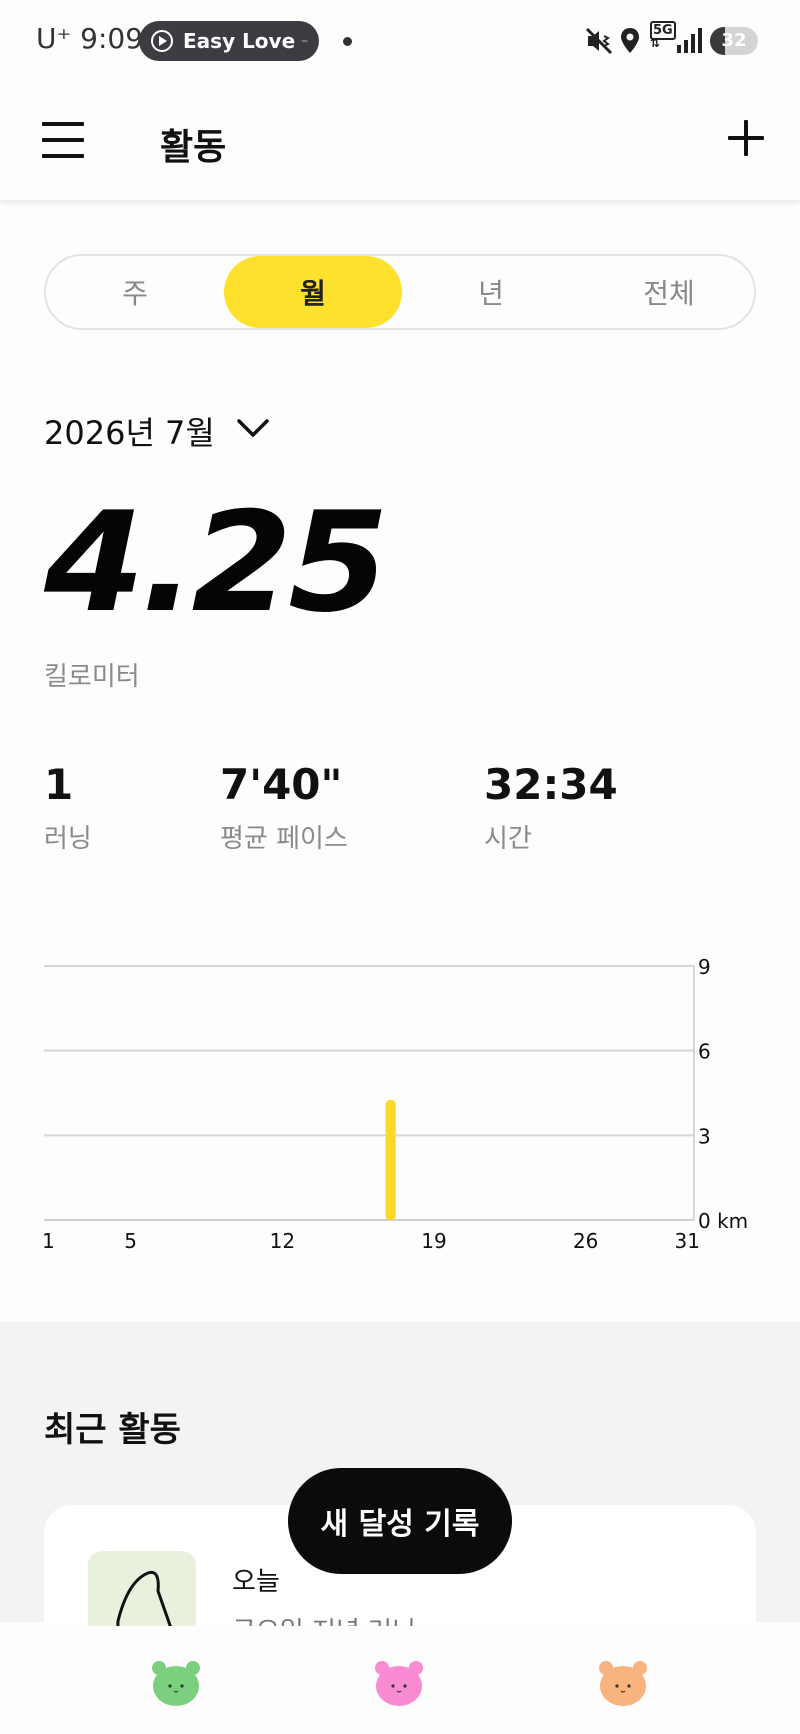 The height and width of the screenshot is (1734, 800). I want to click on runs-label: 러닝, so click(68, 839).